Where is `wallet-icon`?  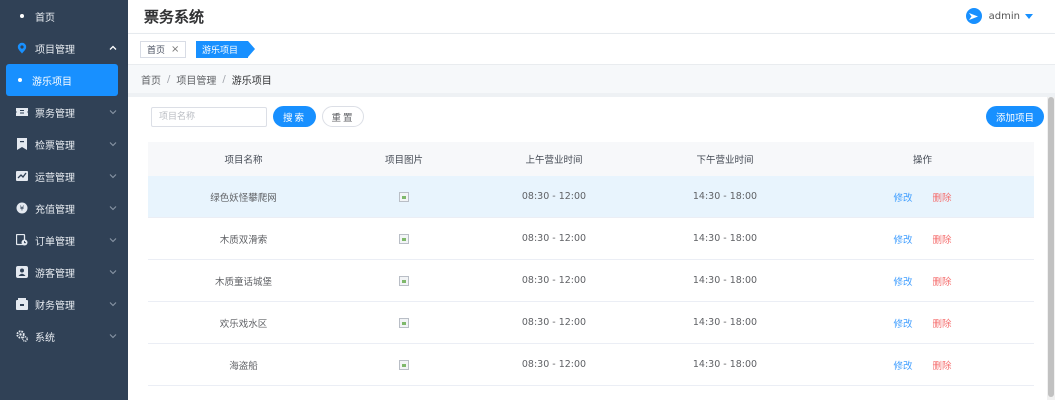
wallet-icon is located at coordinates (22, 304).